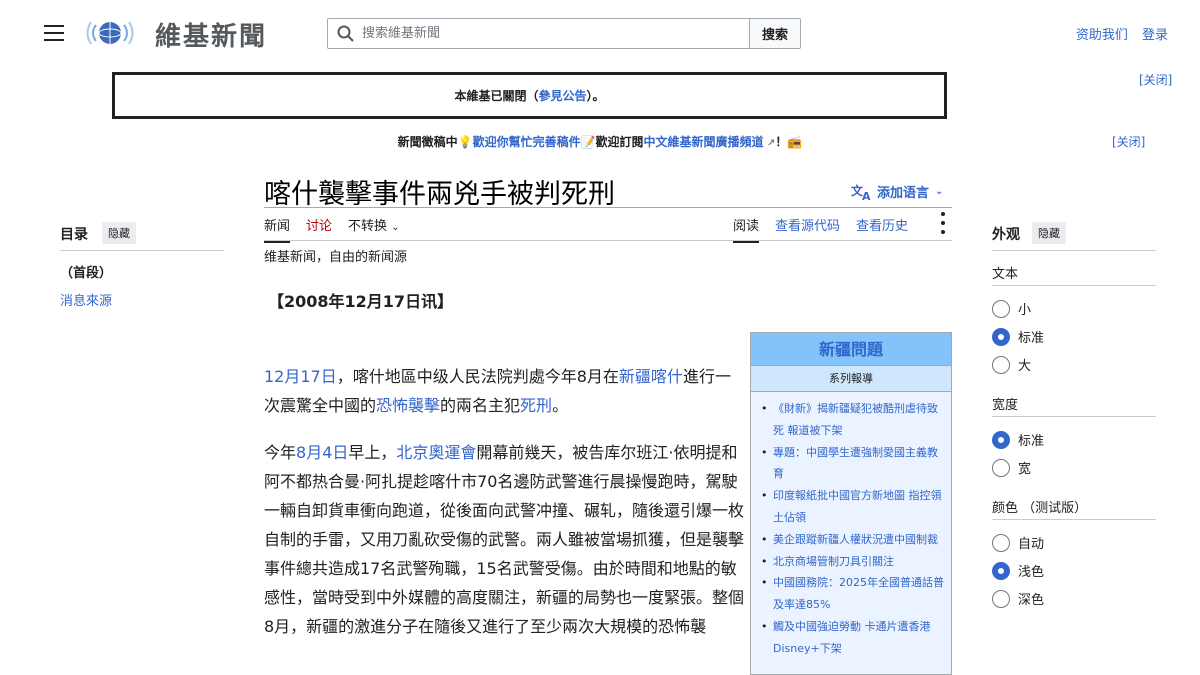 This screenshot has width=1200, height=675. Describe the element at coordinates (651, 376) in the screenshot. I see `xinjiang-kashgar-link: 新疆喀什` at that location.